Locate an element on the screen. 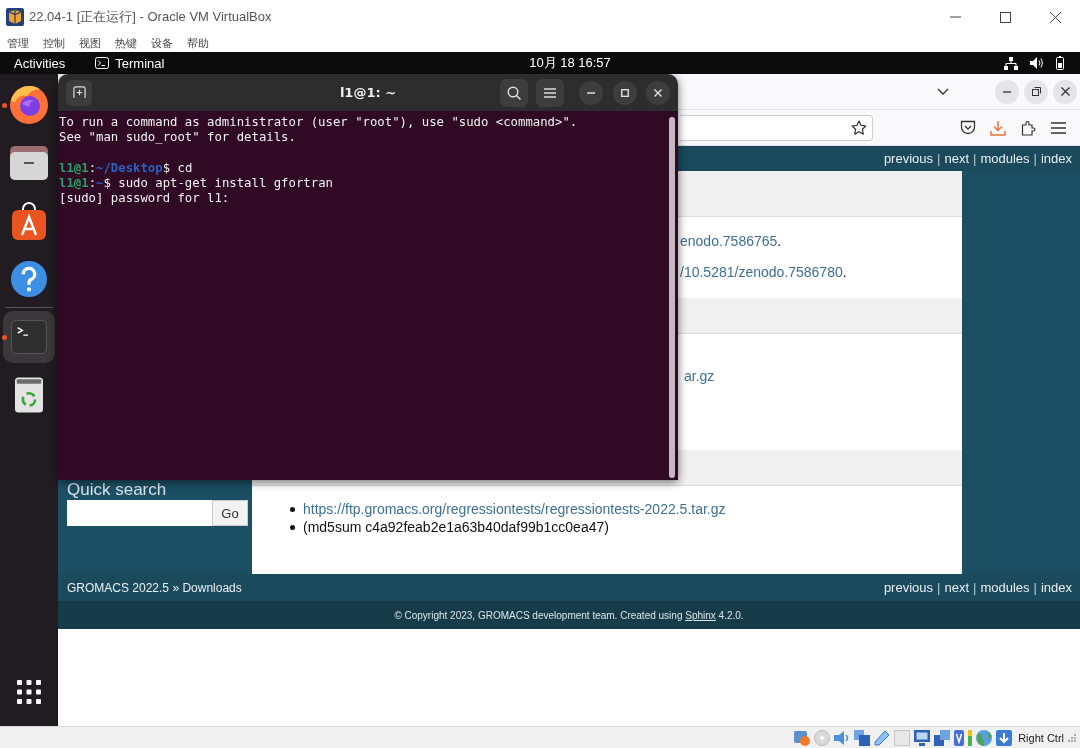 The width and height of the screenshot is (1080, 748). terminal-title: l1@1: ~ is located at coordinates (368, 92).